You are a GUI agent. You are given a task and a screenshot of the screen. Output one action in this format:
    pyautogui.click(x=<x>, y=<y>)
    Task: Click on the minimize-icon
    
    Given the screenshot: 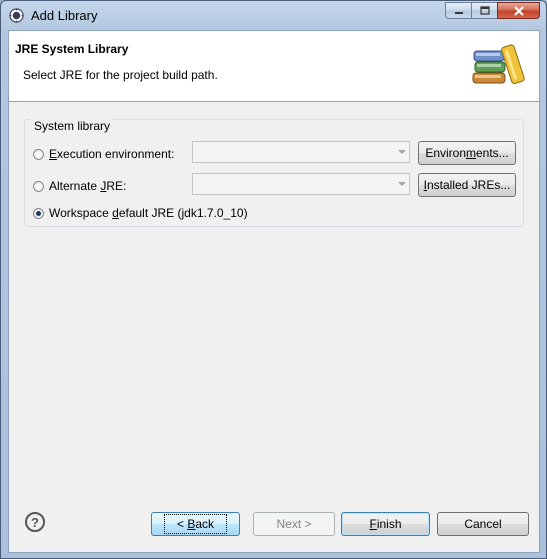 What is the action you would take?
    pyautogui.click(x=458, y=12)
    